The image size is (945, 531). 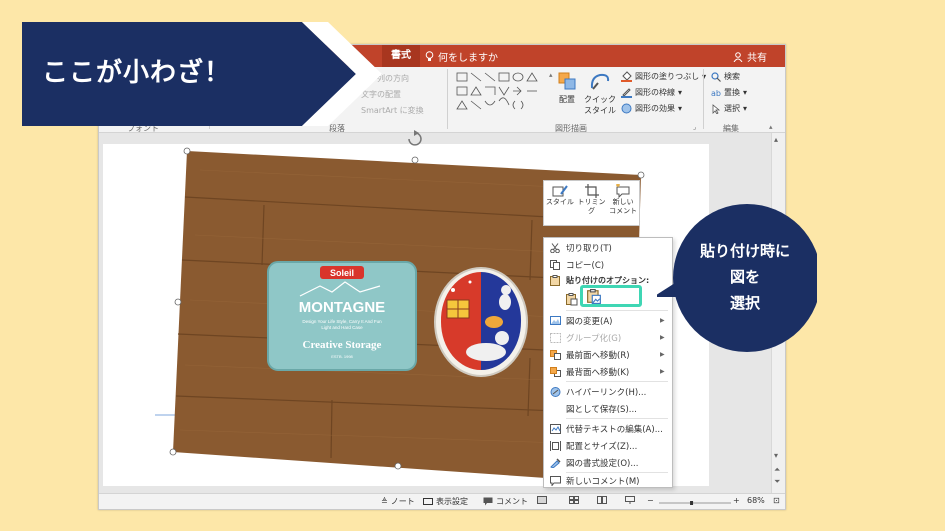 I want to click on menu-item-send-back: 最背面へ移動(K) ▶, so click(x=608, y=371).